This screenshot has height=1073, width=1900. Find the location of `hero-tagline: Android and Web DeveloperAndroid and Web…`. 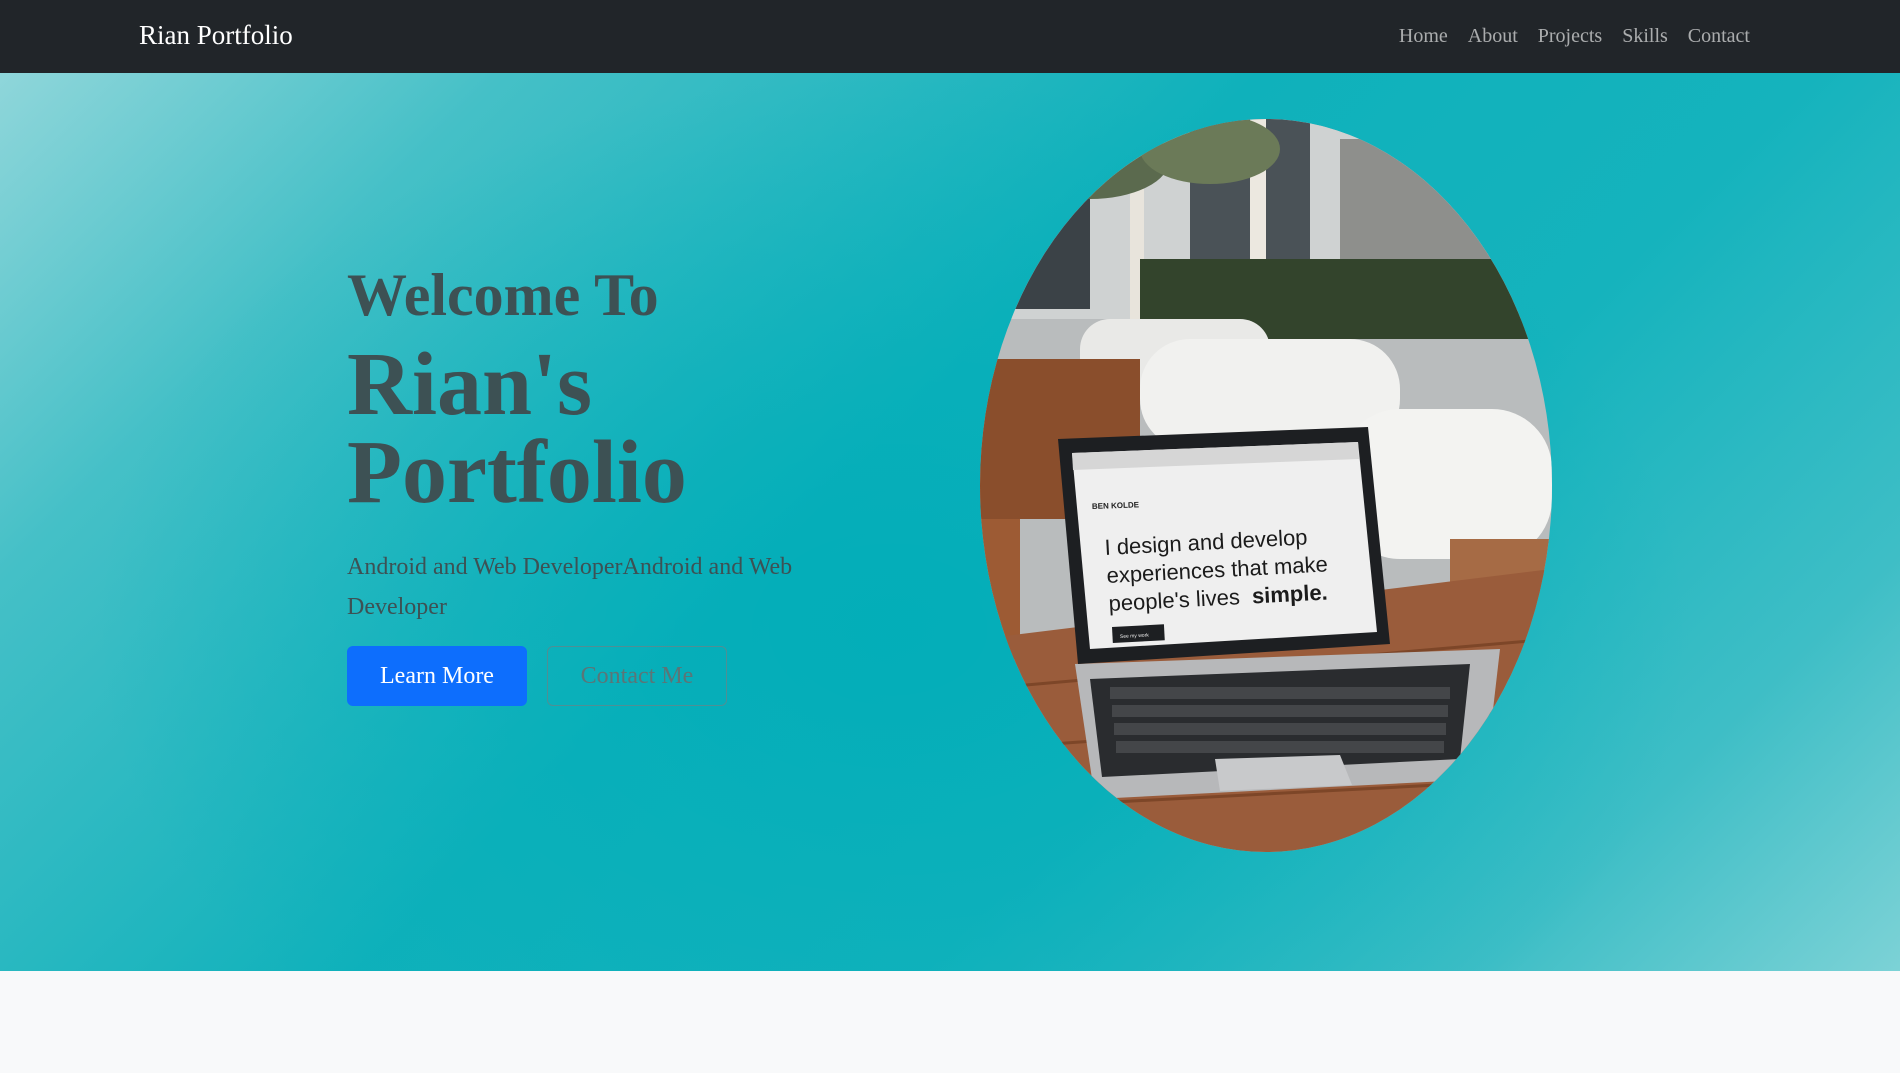

hero-tagline: Android and Web DeveloperAndroid and Web… is located at coordinates (570, 587).